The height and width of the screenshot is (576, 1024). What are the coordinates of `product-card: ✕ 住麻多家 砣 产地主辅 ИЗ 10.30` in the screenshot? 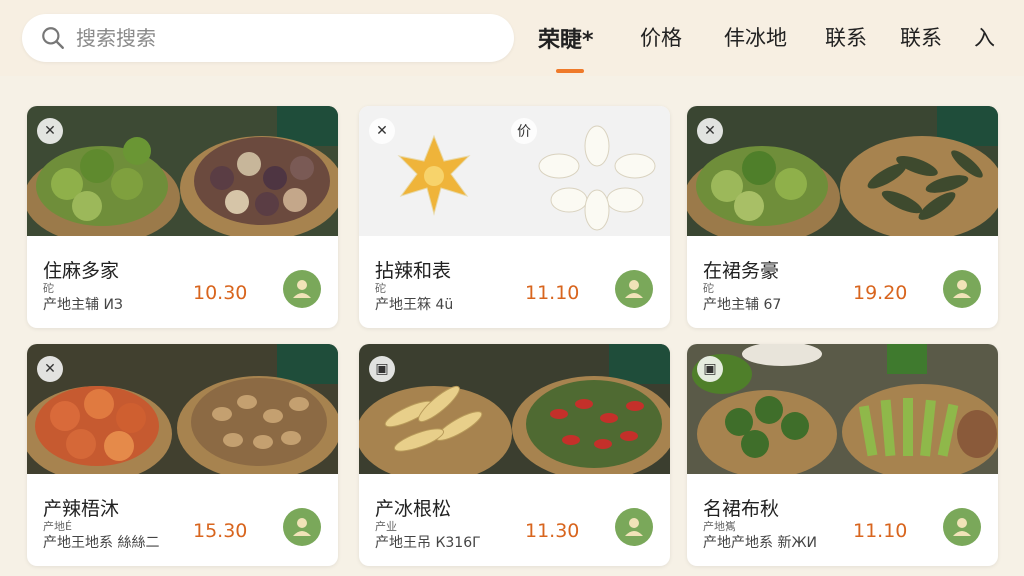 It's located at (182, 217).